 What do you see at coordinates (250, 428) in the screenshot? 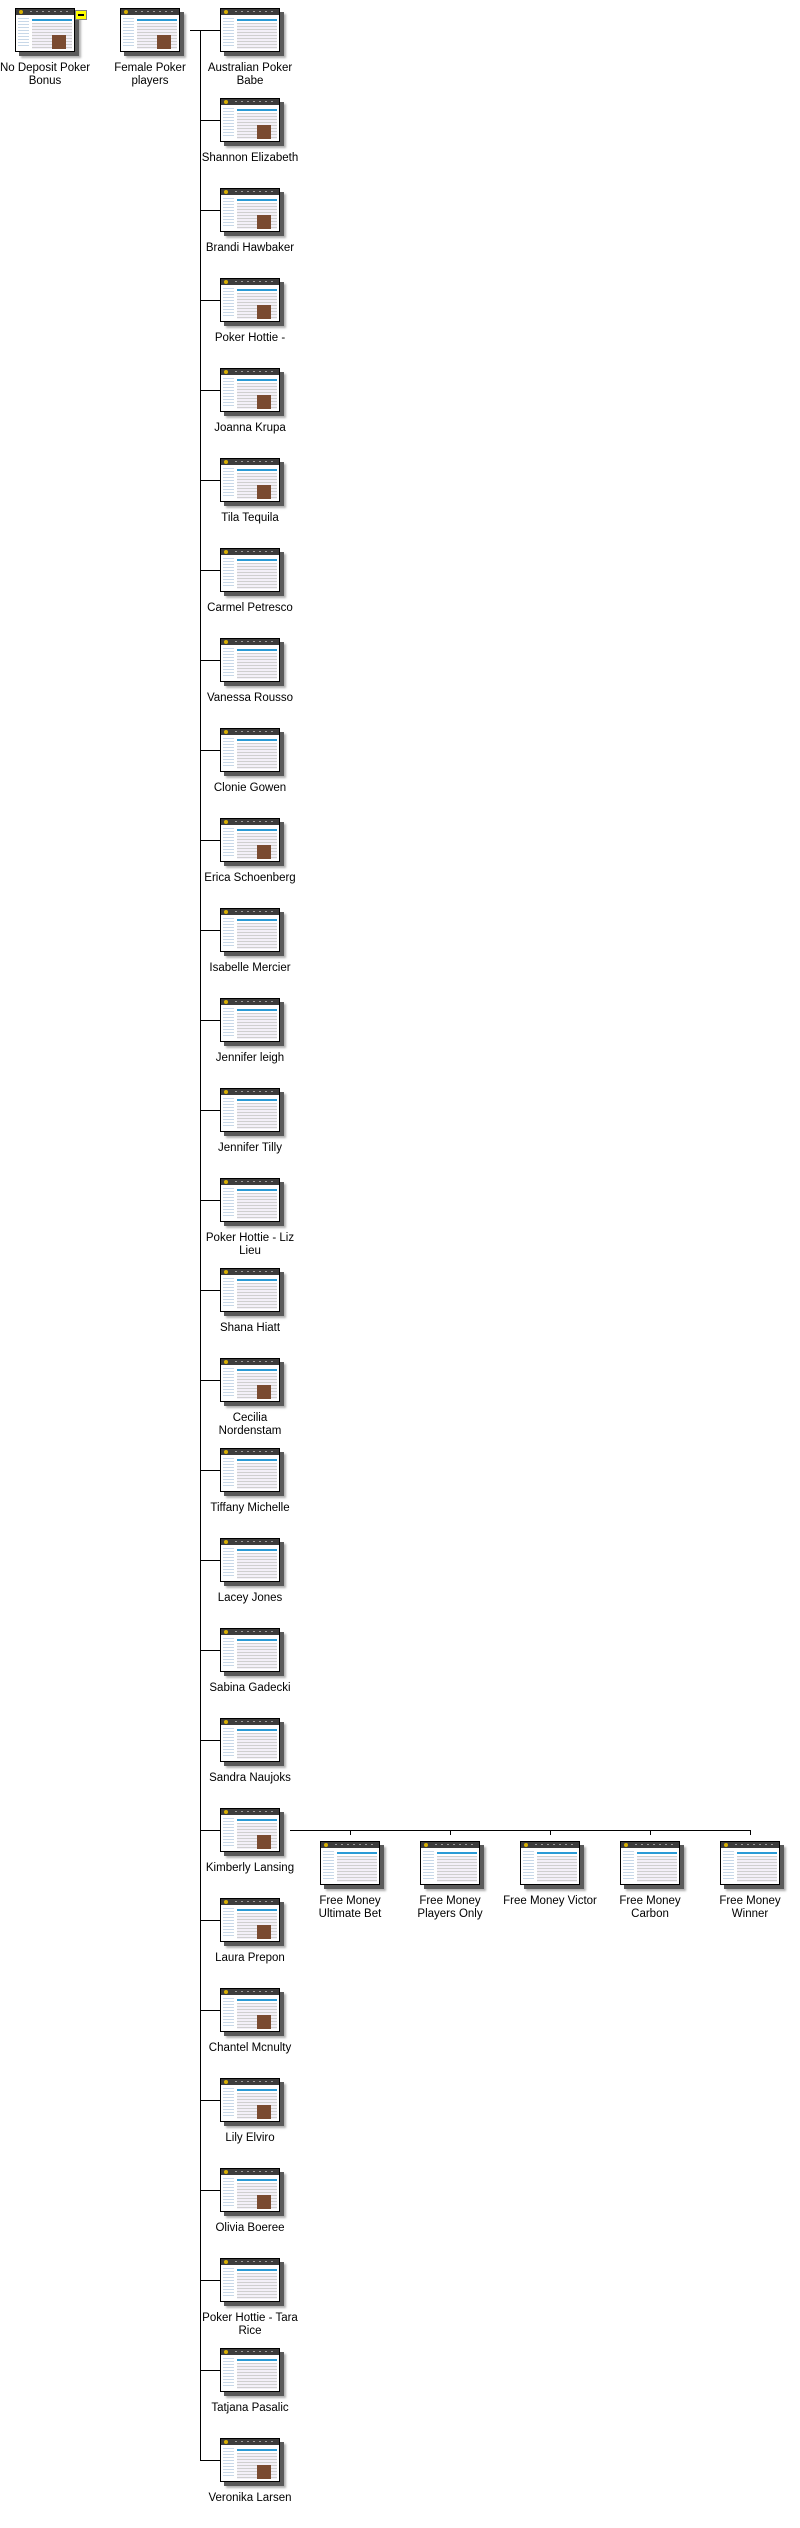
I see `node-label: Joanna Krupa` at bounding box center [250, 428].